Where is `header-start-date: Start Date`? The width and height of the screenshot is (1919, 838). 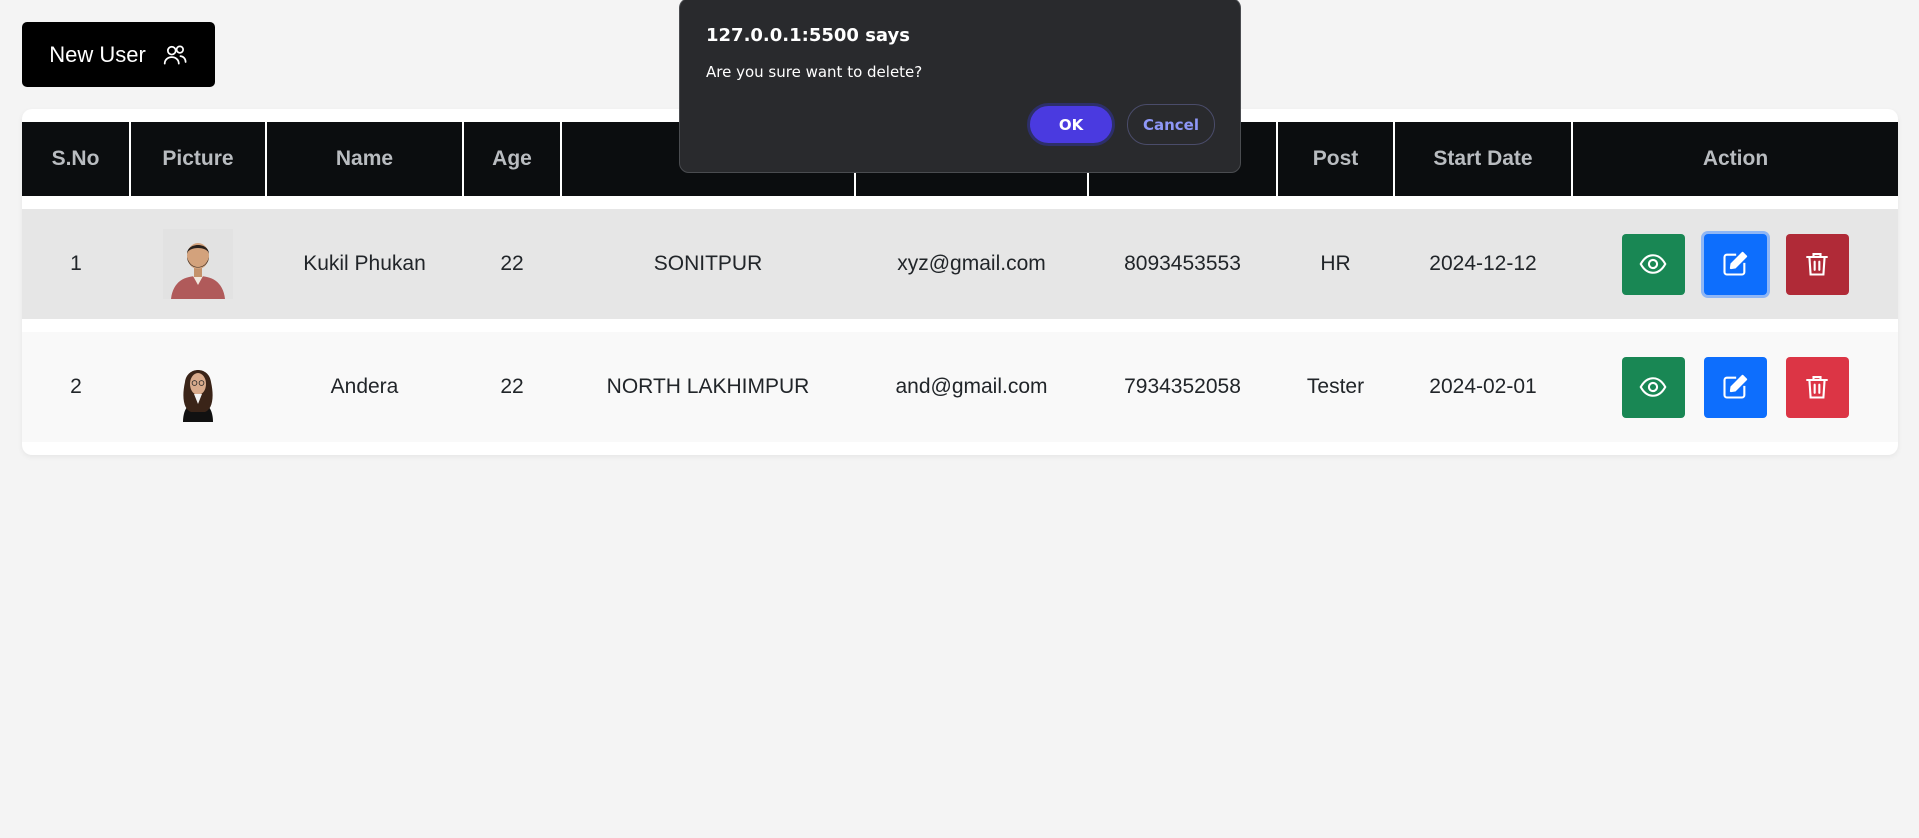
header-start-date: Start Date is located at coordinates (1483, 159).